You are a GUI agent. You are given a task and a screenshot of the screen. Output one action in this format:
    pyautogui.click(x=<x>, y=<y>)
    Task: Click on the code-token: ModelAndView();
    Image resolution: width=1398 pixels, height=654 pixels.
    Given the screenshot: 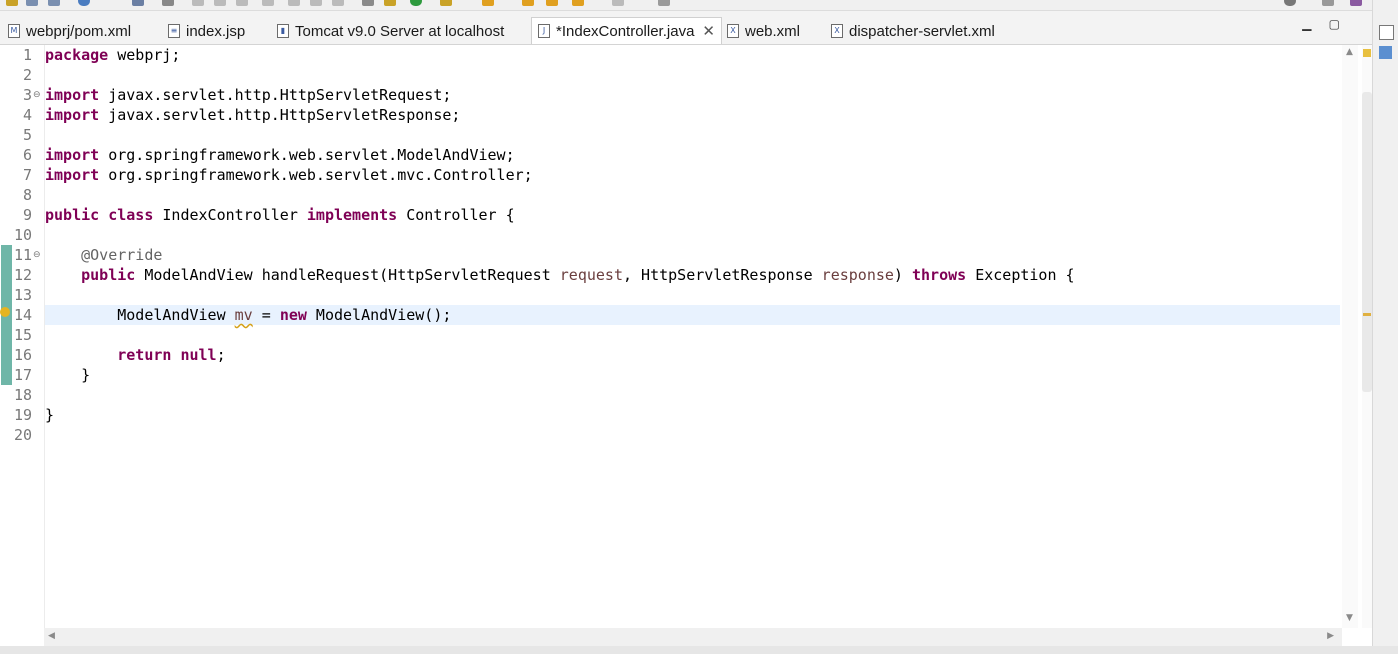 What is the action you would take?
    pyautogui.click(x=379, y=315)
    